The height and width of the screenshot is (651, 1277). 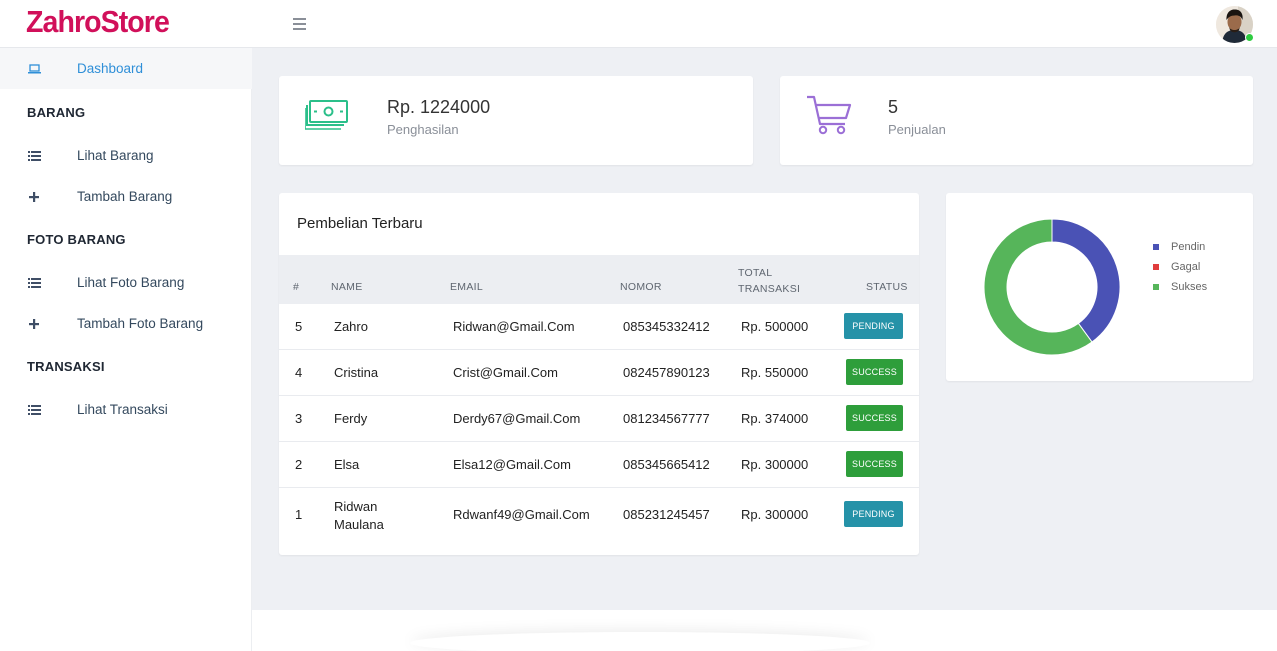 I want to click on row-number: 5, so click(x=299, y=326).